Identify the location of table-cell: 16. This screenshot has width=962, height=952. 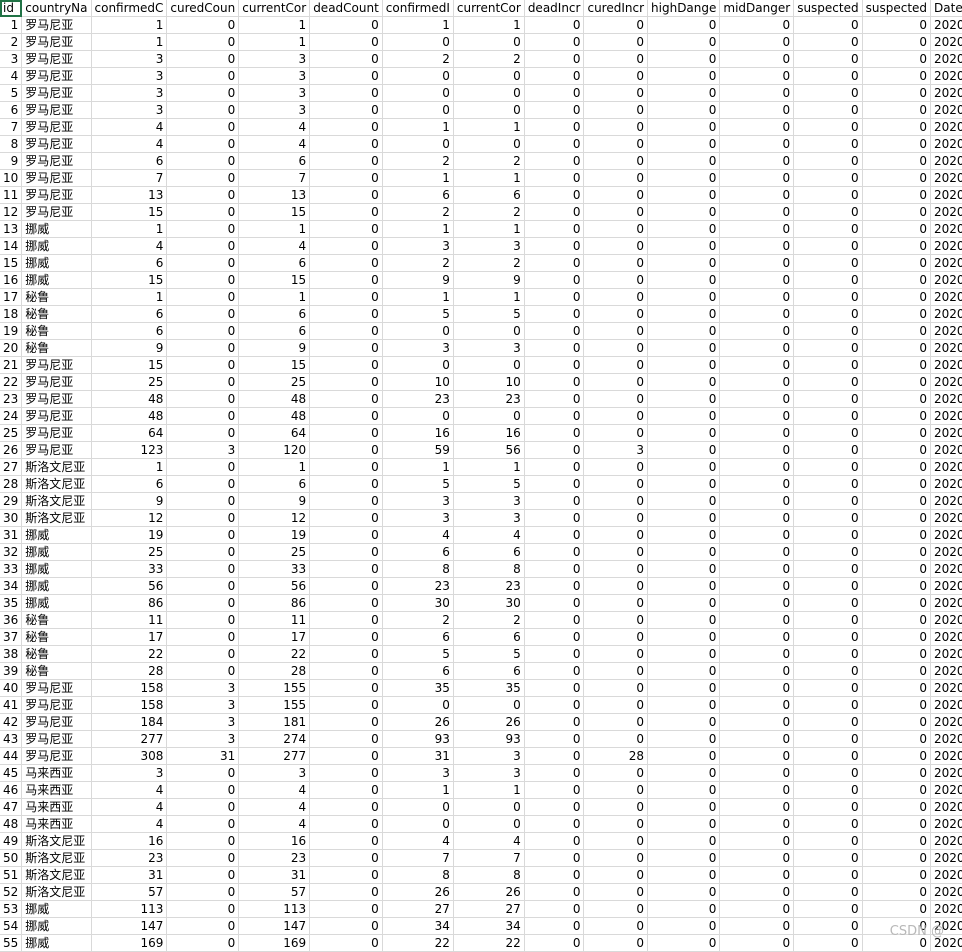
(129, 841).